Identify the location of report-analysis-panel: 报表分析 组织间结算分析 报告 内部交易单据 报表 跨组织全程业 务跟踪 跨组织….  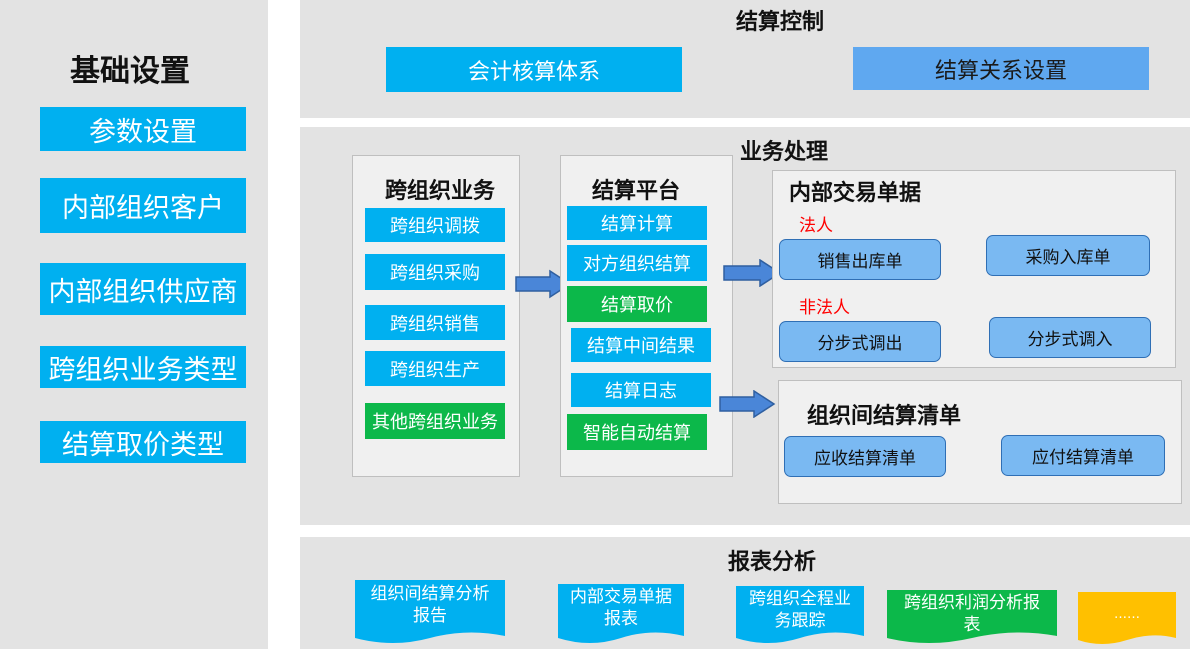
(745, 593).